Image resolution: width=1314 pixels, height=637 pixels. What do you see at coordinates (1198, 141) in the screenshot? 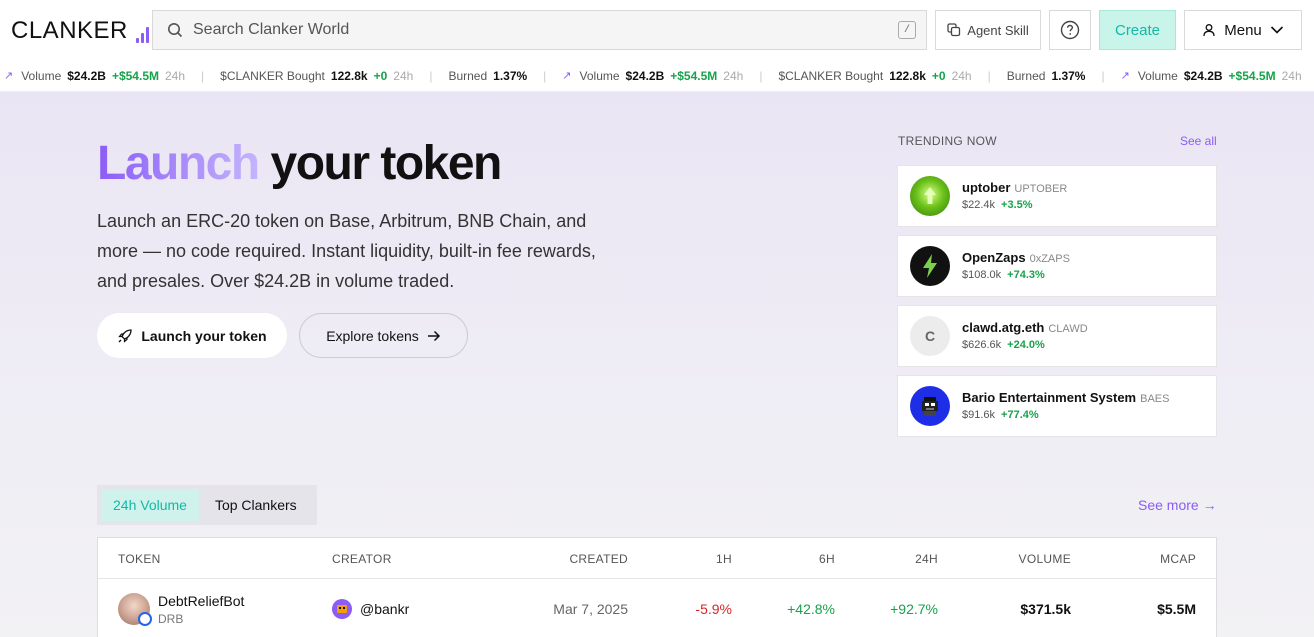
I see `trending-see-all-link: See all` at bounding box center [1198, 141].